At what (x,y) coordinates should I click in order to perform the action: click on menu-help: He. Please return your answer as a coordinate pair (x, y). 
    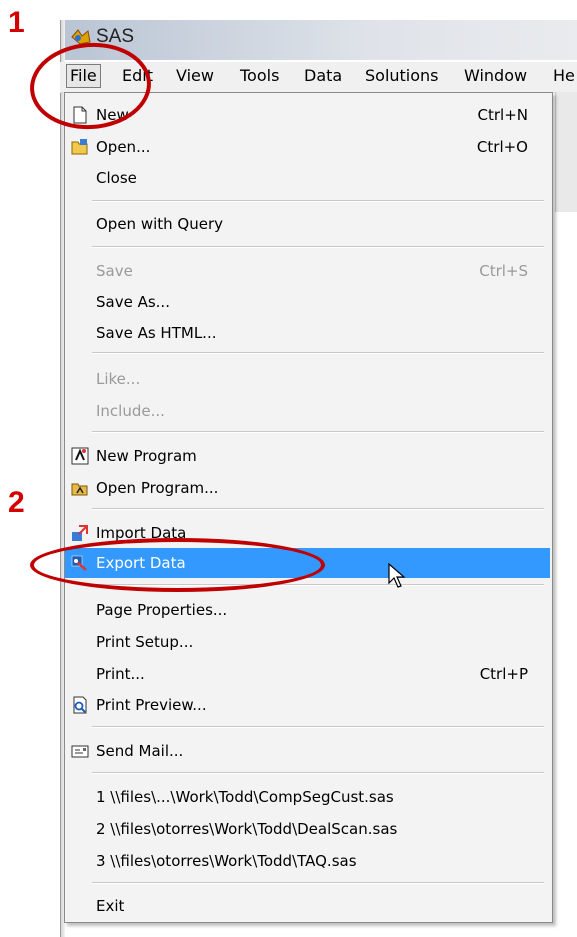
    Looking at the image, I should click on (564, 76).